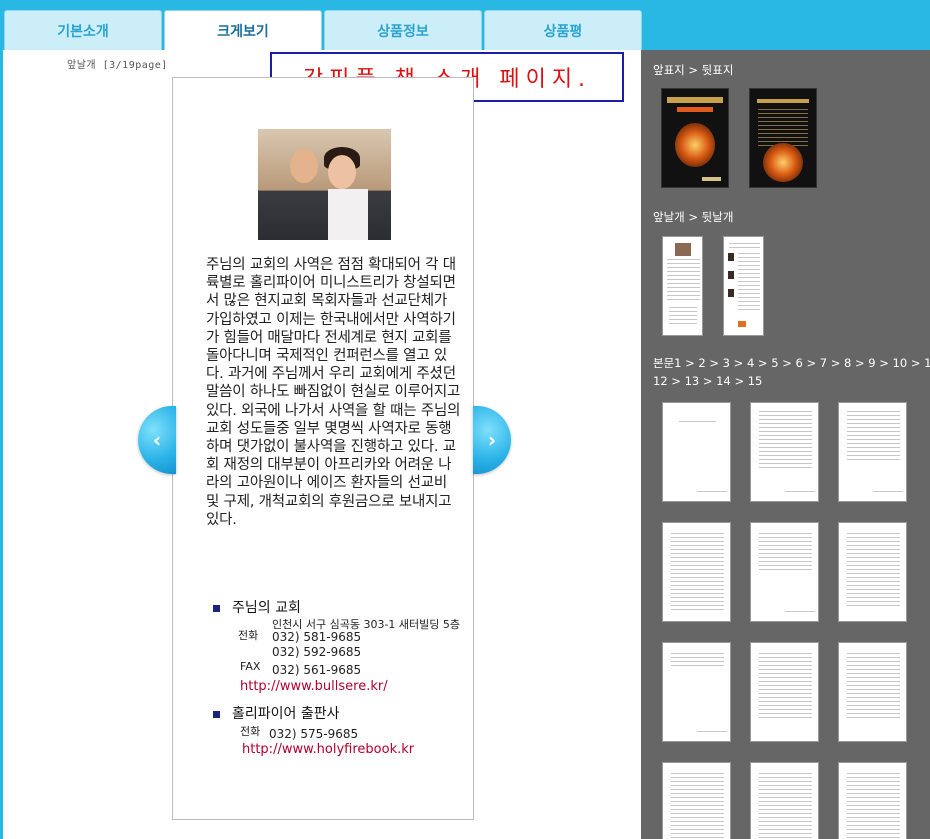 This screenshot has width=930, height=839. I want to click on wing-section-title: 앞날개 > 뒷날개, so click(693, 217).